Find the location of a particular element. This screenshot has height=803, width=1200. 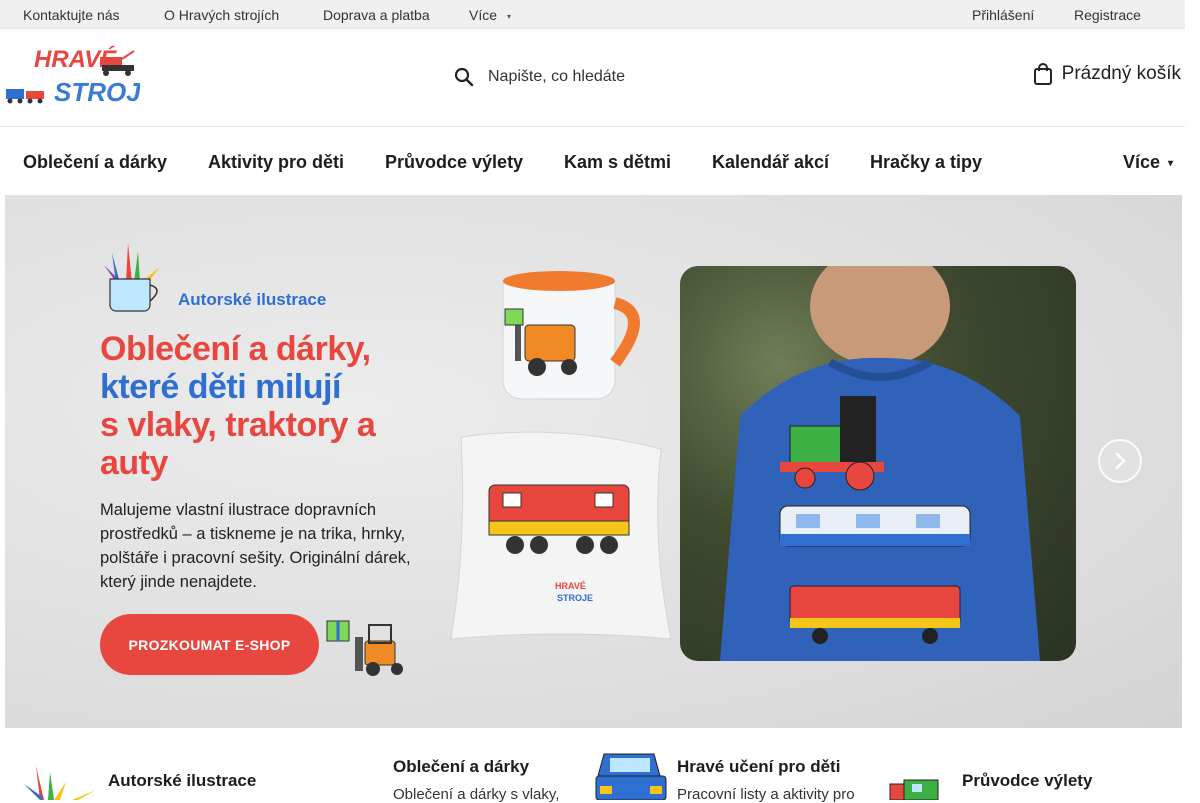

pillow-logo-bottom: STROJE is located at coordinates (575, 598).